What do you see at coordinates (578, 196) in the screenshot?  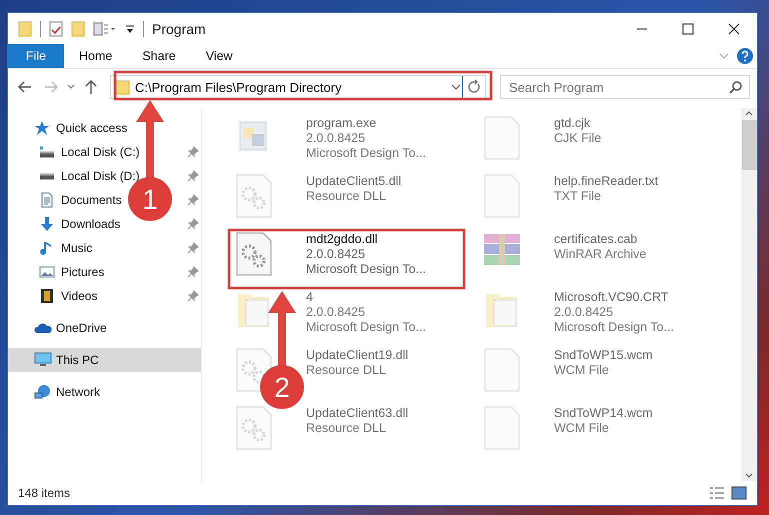 I see `file-detail: TXT File` at bounding box center [578, 196].